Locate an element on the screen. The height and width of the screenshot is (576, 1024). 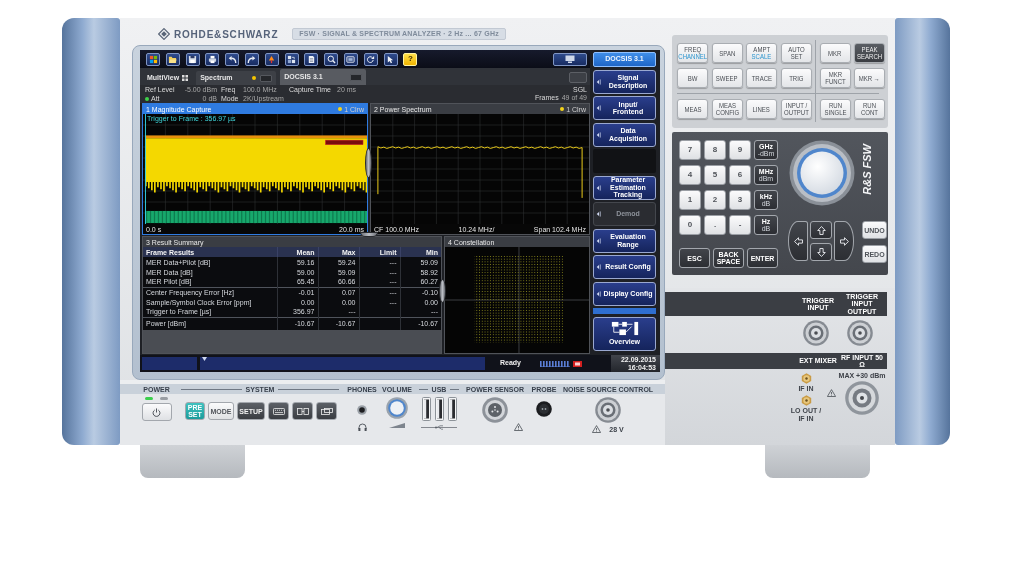
block-diagram-icon is located at coordinates (624, 329).